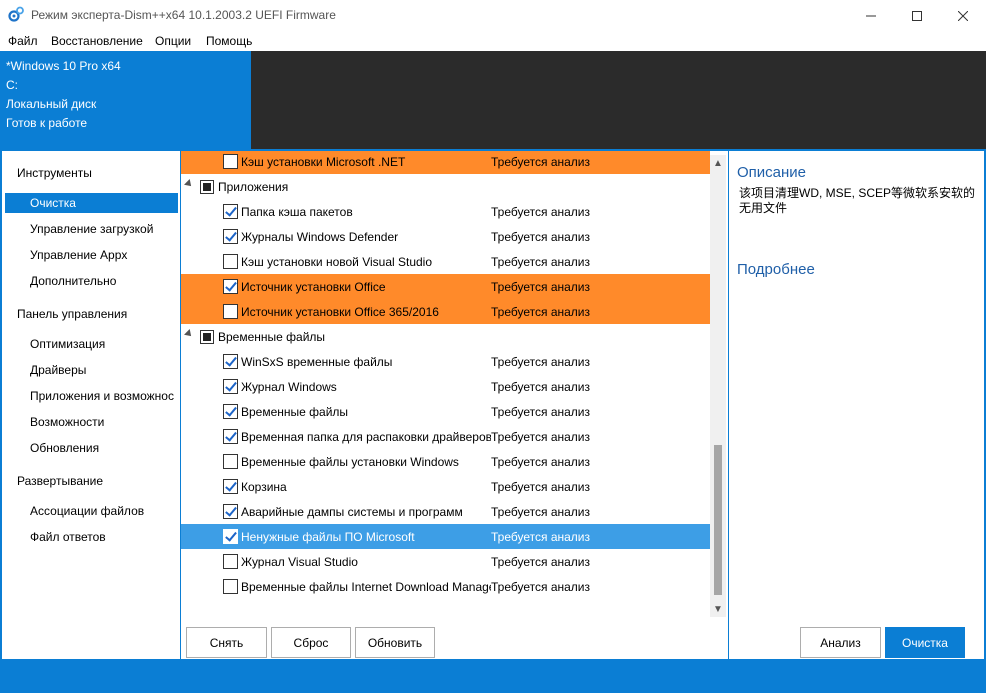 This screenshot has width=986, height=693. I want to click on nav-item-boot-management: Управление загрузкой, so click(91, 229).